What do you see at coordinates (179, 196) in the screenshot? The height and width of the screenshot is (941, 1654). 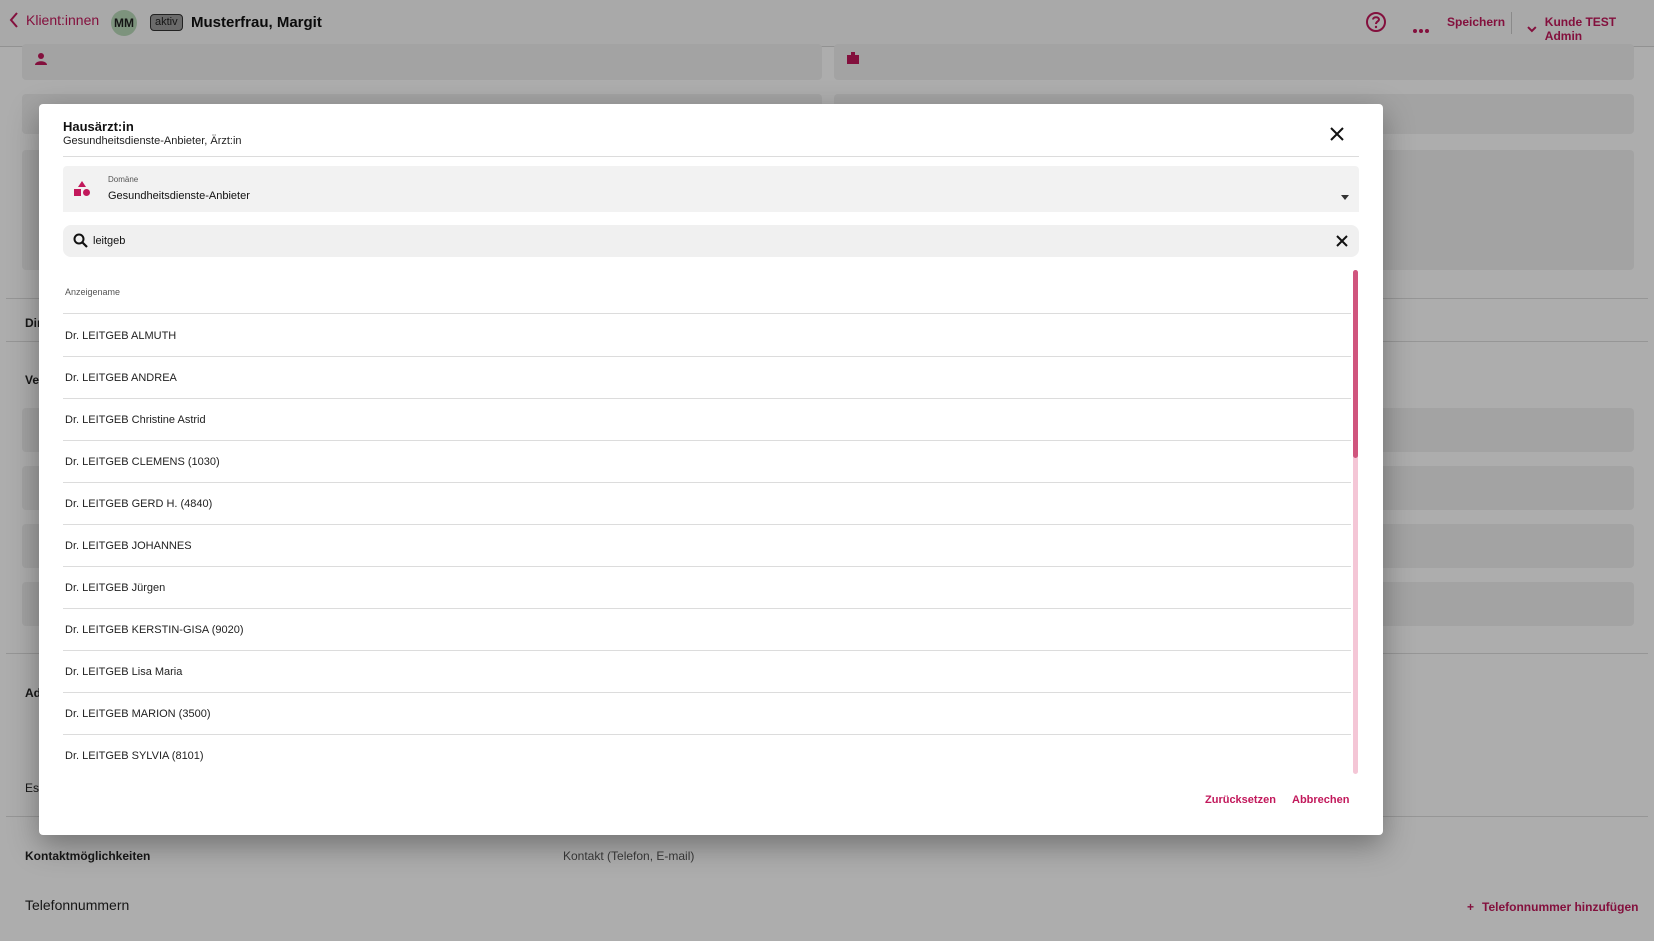 I see `domain-select-value: Gesundheitsdienste-Anbieter` at bounding box center [179, 196].